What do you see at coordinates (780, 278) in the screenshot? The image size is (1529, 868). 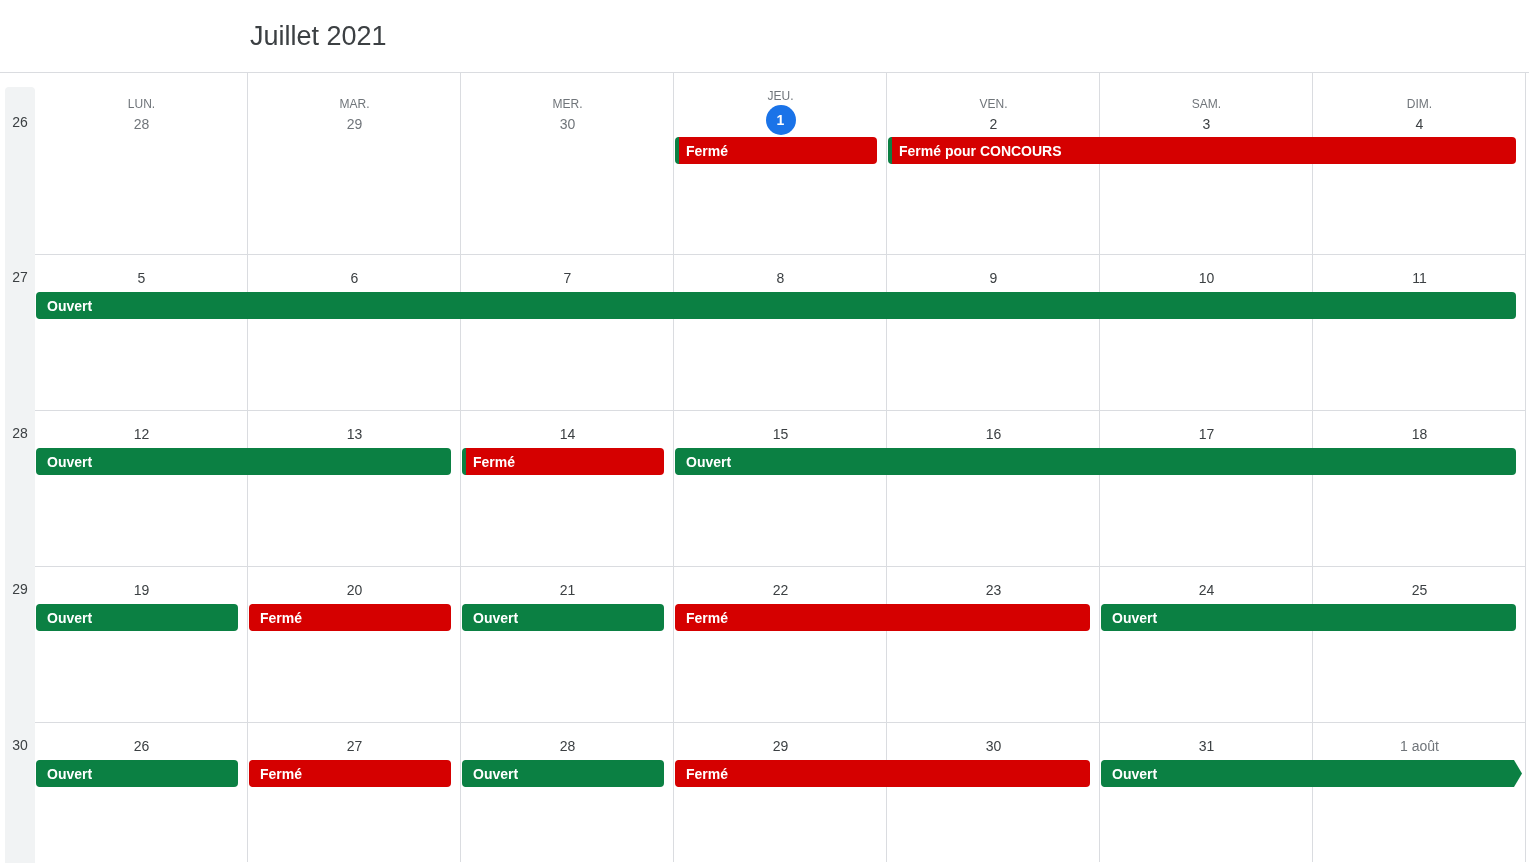 I see `day-number: 8` at bounding box center [780, 278].